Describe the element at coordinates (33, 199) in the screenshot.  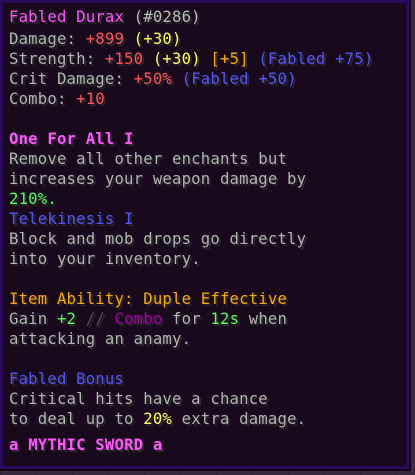
I see `enchant-desc-value: 210%.` at that location.